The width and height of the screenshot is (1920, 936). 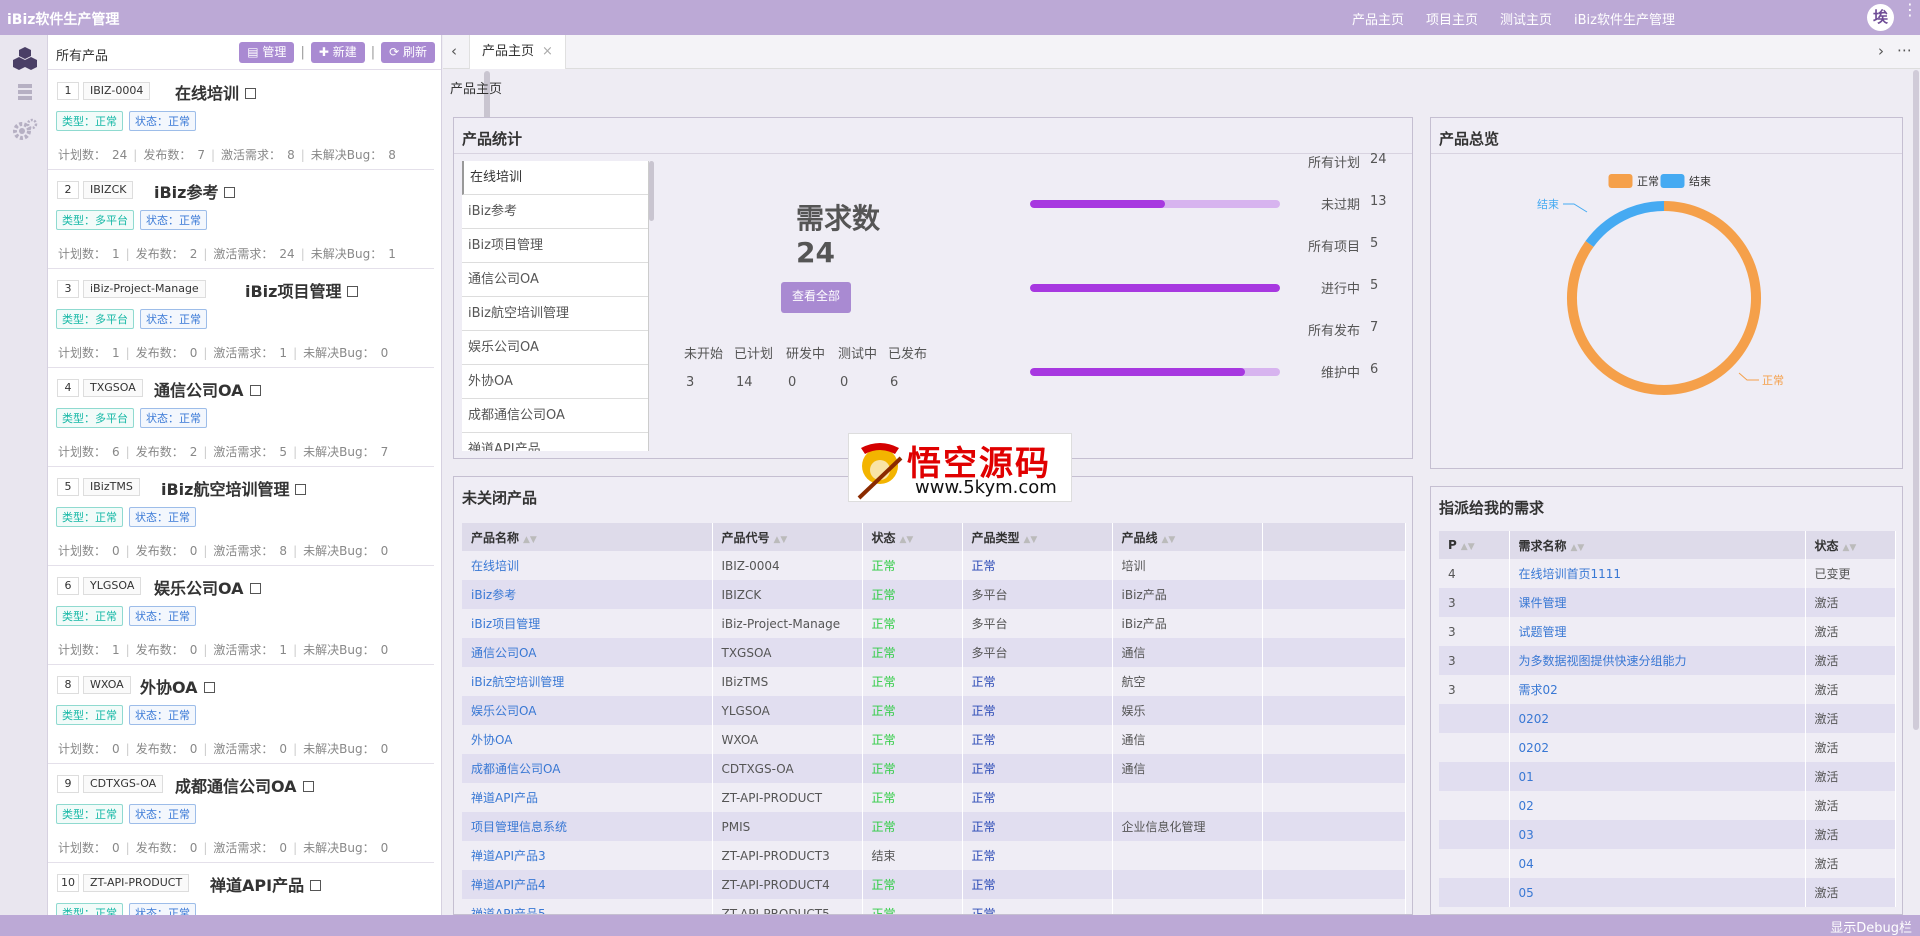 What do you see at coordinates (408, 52) in the screenshot?
I see `refresh-button: ⟳ 刷新` at bounding box center [408, 52].